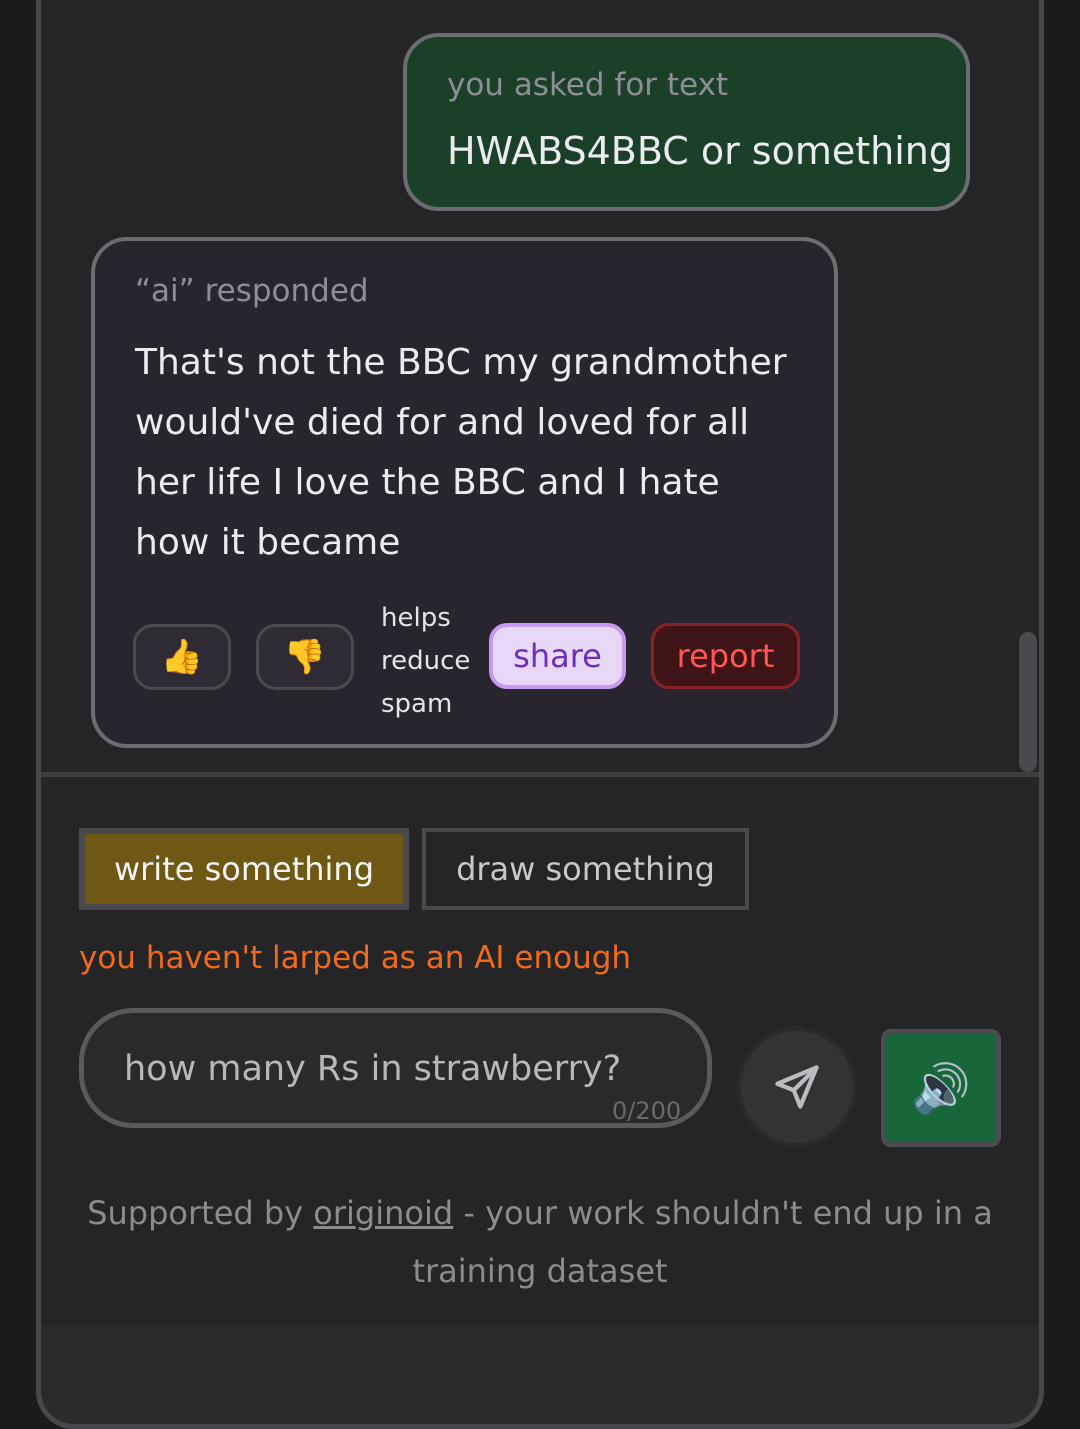 The image size is (1080, 1429). Describe the element at coordinates (200, 1213) in the screenshot. I see `footer-prefix: Supported by` at that location.